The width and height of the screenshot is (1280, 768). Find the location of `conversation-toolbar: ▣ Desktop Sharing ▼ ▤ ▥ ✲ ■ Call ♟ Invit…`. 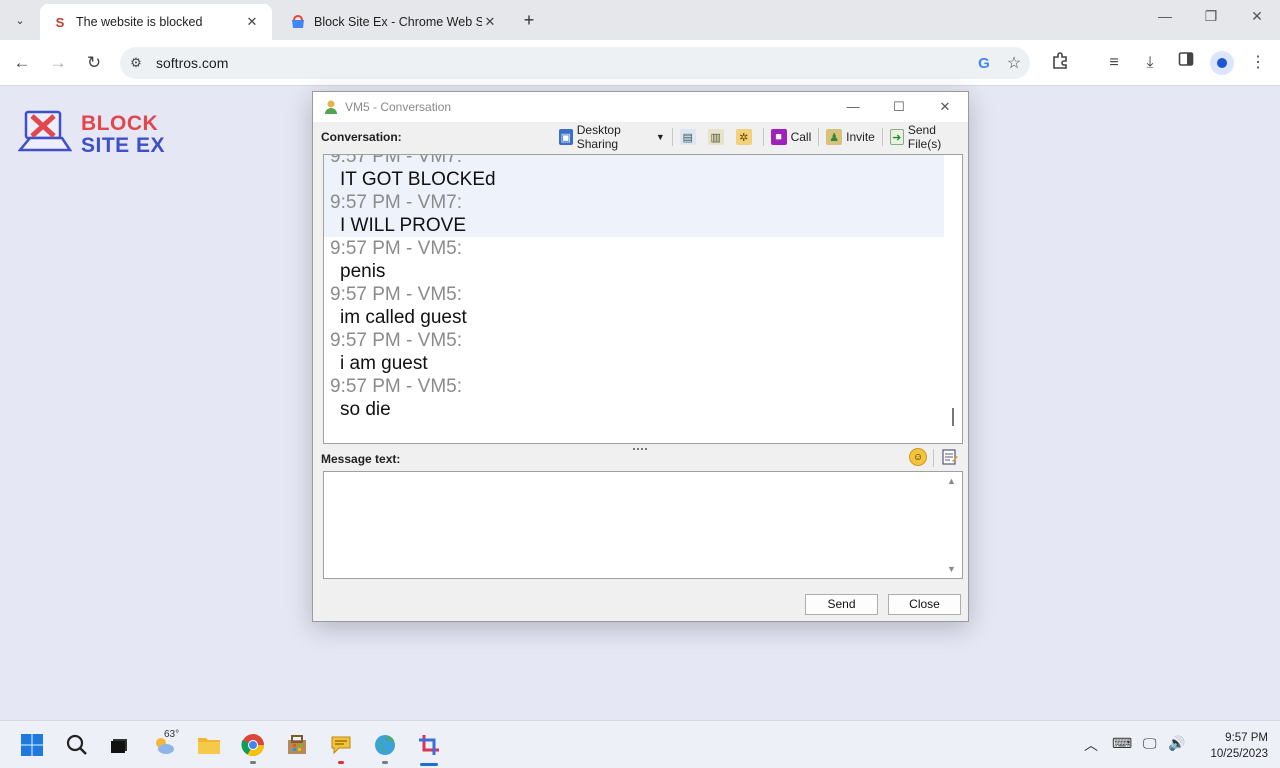

conversation-toolbar: ▣ Desktop Sharing ▼ ▤ ▥ ✲ ■ Call ♟ Invit… is located at coordinates (761, 137).